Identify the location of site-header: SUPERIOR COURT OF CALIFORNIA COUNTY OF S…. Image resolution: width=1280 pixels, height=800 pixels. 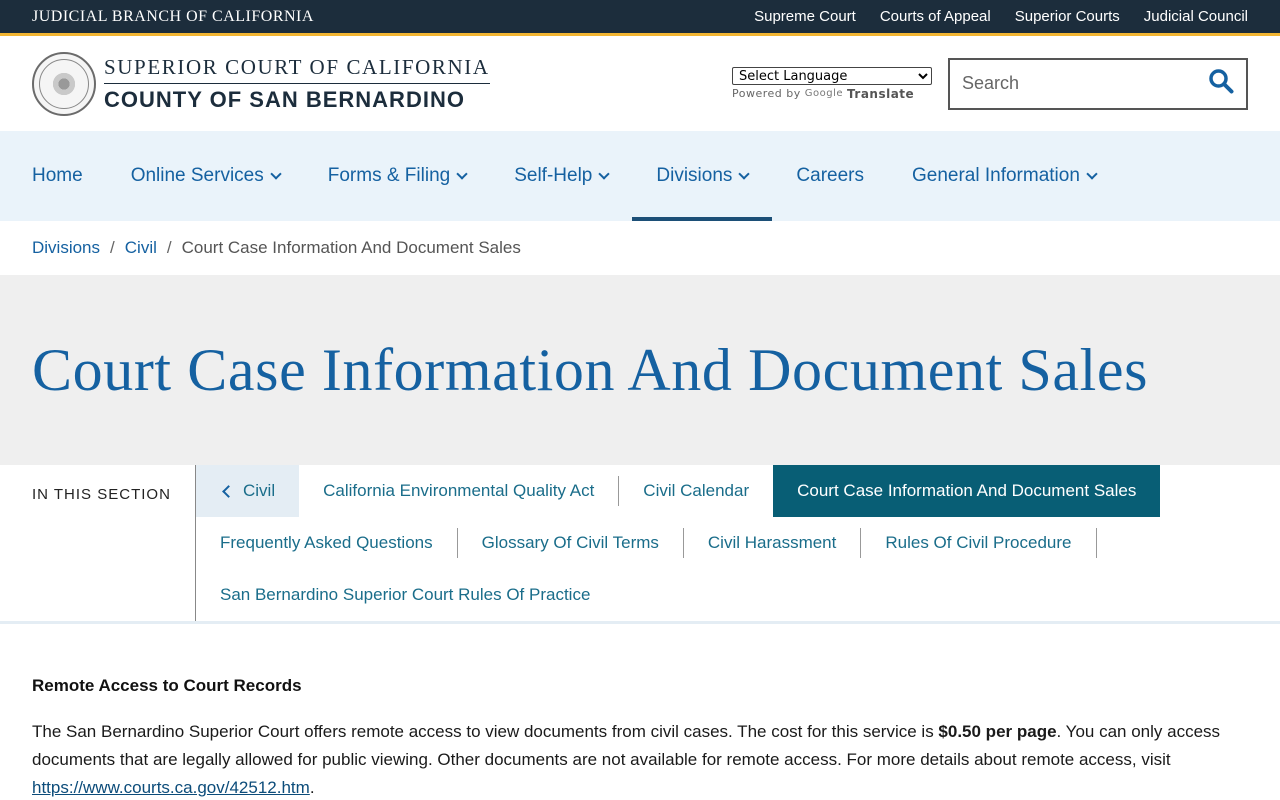
(640, 83).